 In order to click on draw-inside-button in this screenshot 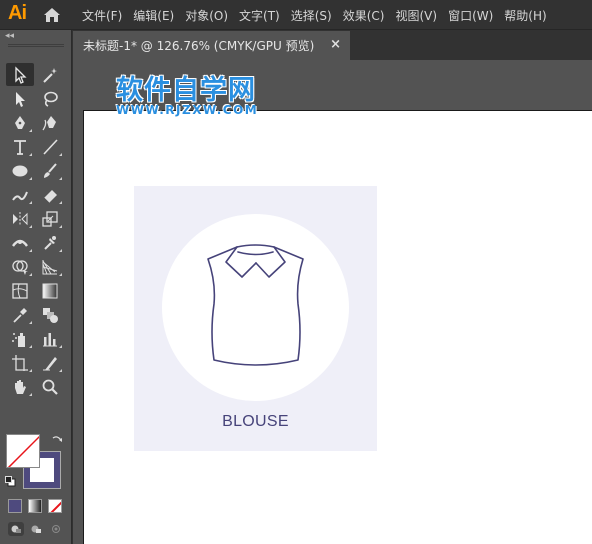, I will do `click(56, 529)`.